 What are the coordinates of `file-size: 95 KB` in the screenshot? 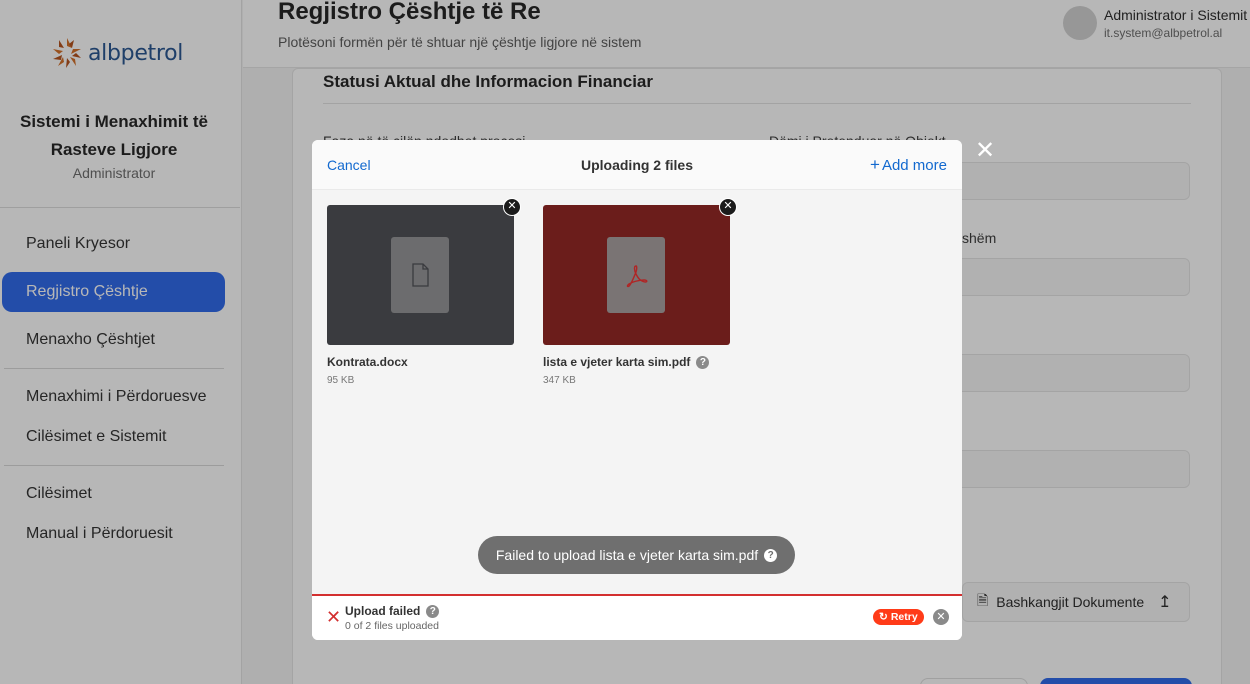 It's located at (341, 380).